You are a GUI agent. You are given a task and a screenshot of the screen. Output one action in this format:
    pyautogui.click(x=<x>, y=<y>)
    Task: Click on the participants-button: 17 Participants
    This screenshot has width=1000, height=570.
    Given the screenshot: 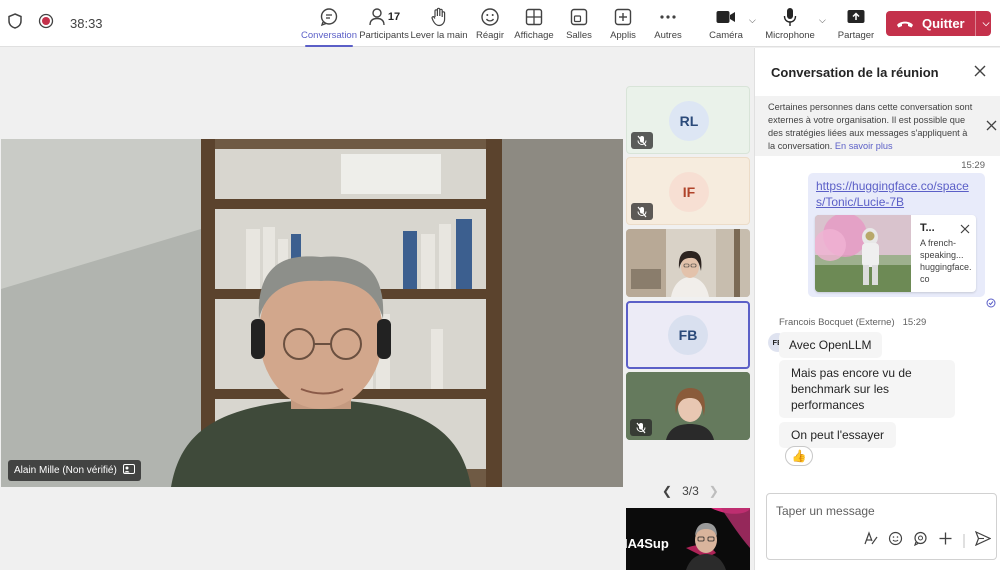 What is the action you would take?
    pyautogui.click(x=384, y=26)
    